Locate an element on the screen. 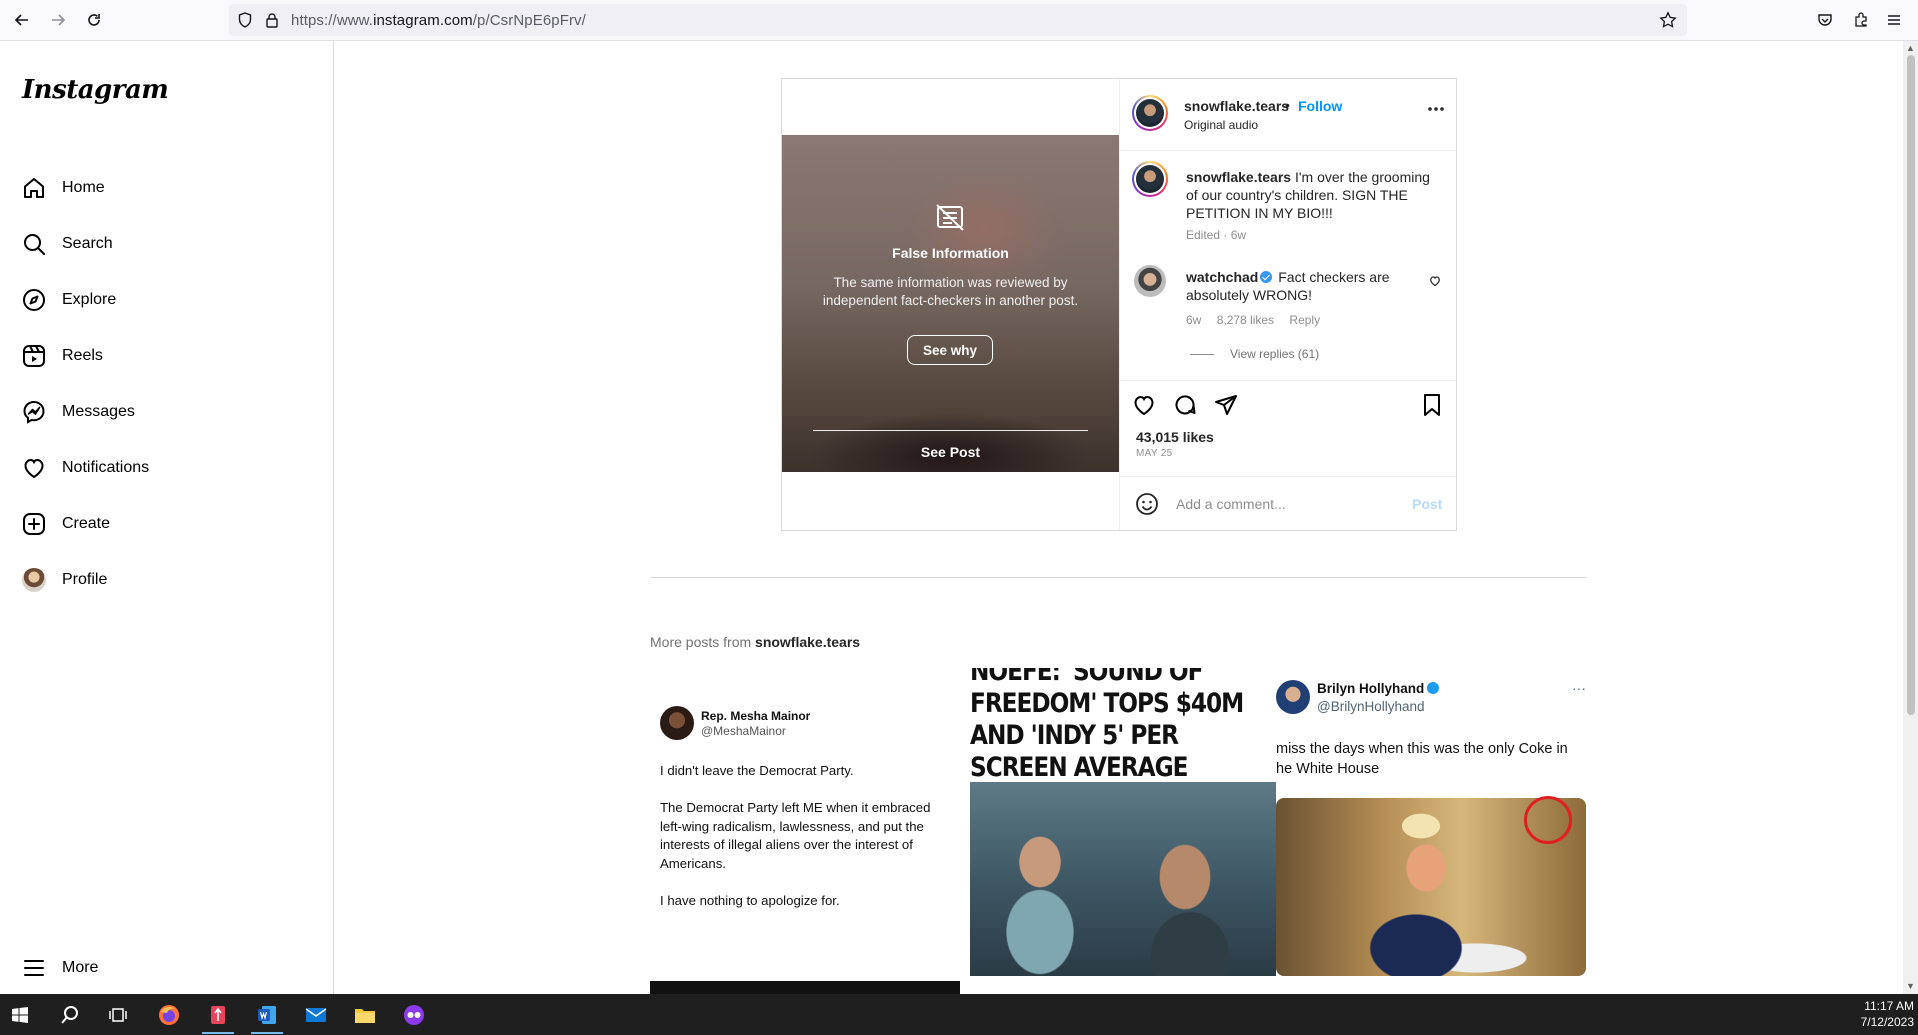  mail-icon is located at coordinates (316, 1015).